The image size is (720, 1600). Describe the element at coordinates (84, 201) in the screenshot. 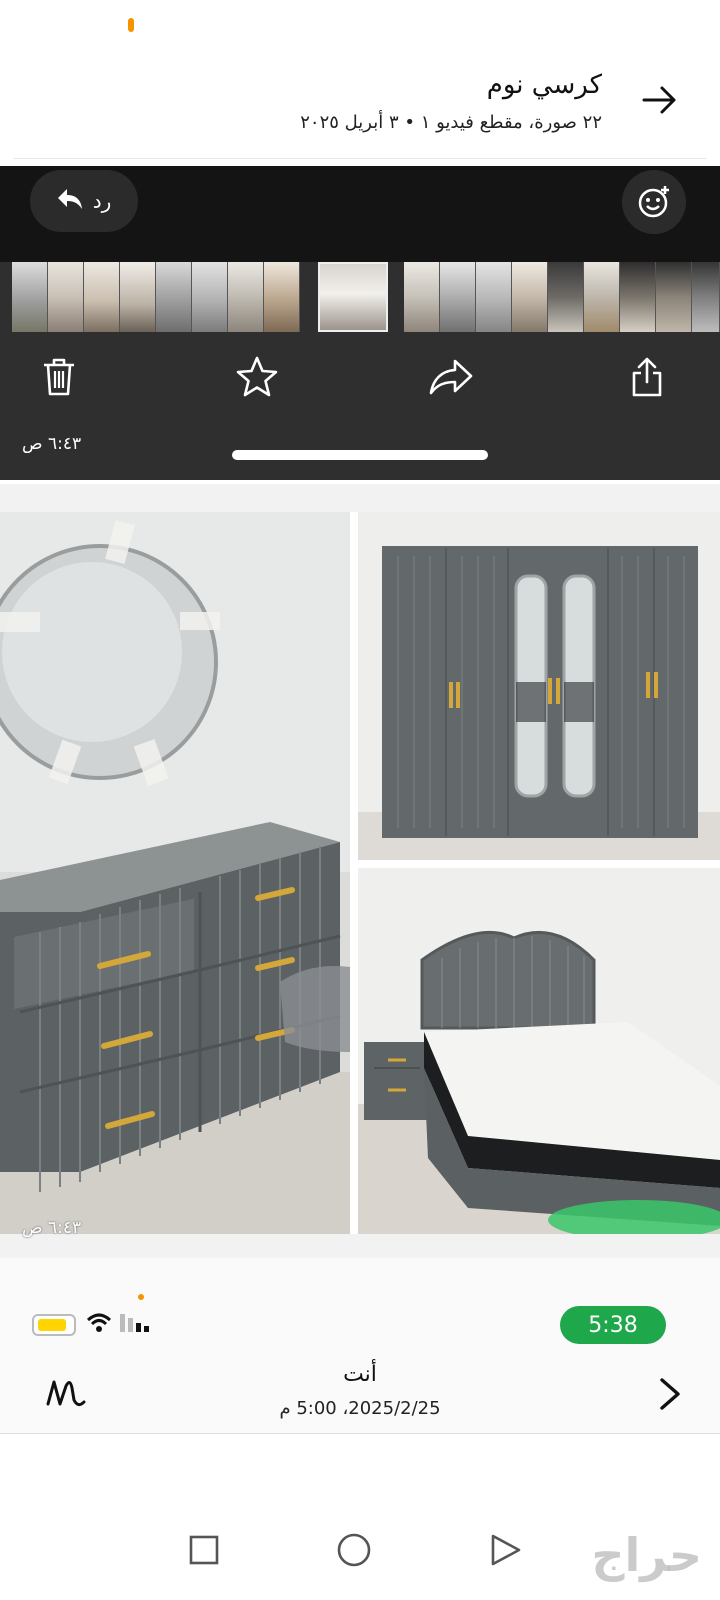

I see `reply-button: رد` at that location.